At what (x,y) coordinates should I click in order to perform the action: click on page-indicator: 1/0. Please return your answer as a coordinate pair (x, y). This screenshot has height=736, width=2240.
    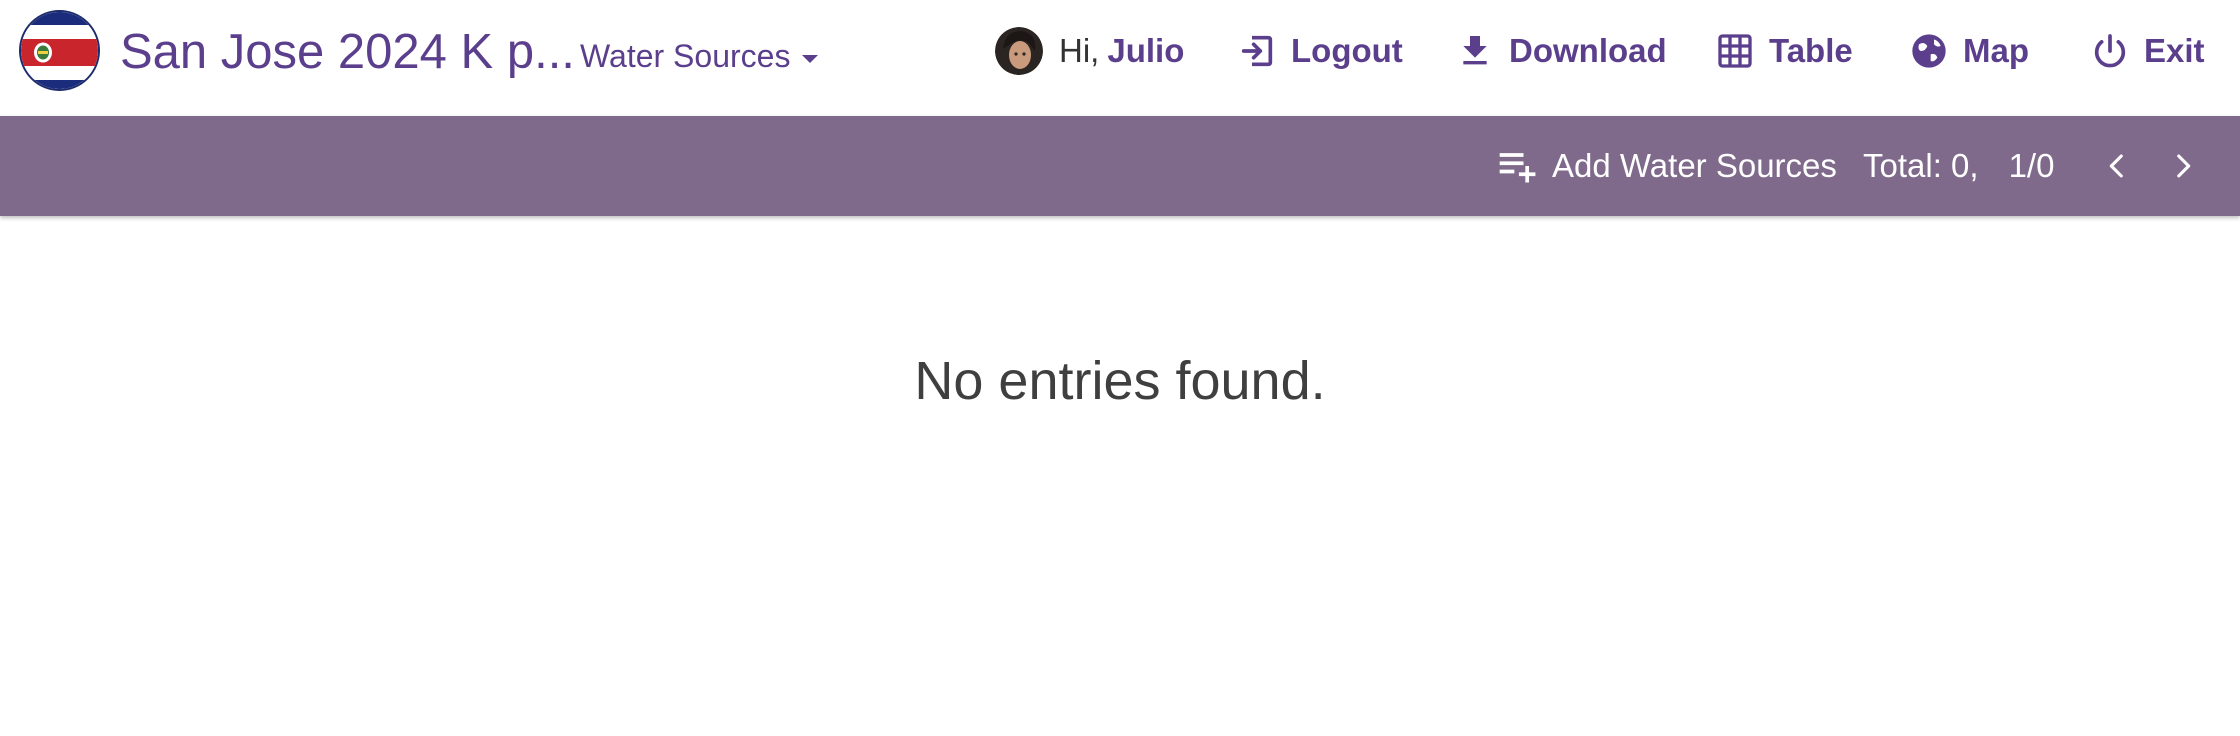
    Looking at the image, I should click on (2031, 165).